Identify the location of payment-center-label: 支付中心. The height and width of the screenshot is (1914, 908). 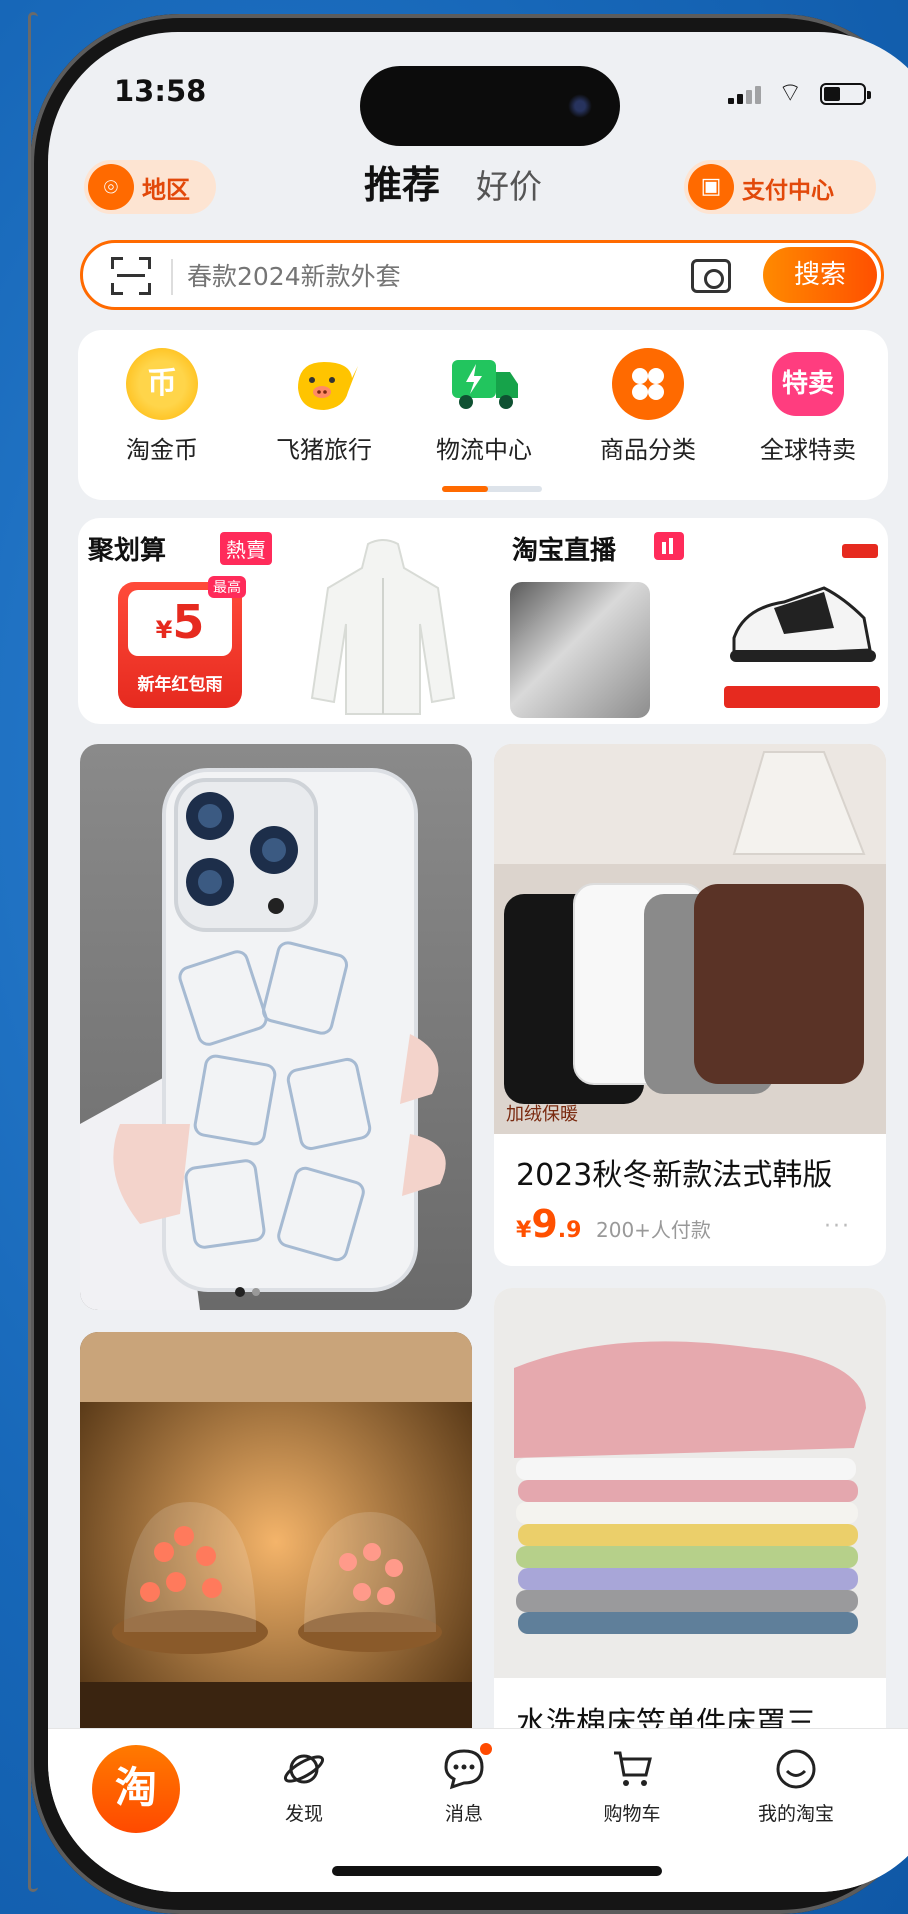
(788, 191).